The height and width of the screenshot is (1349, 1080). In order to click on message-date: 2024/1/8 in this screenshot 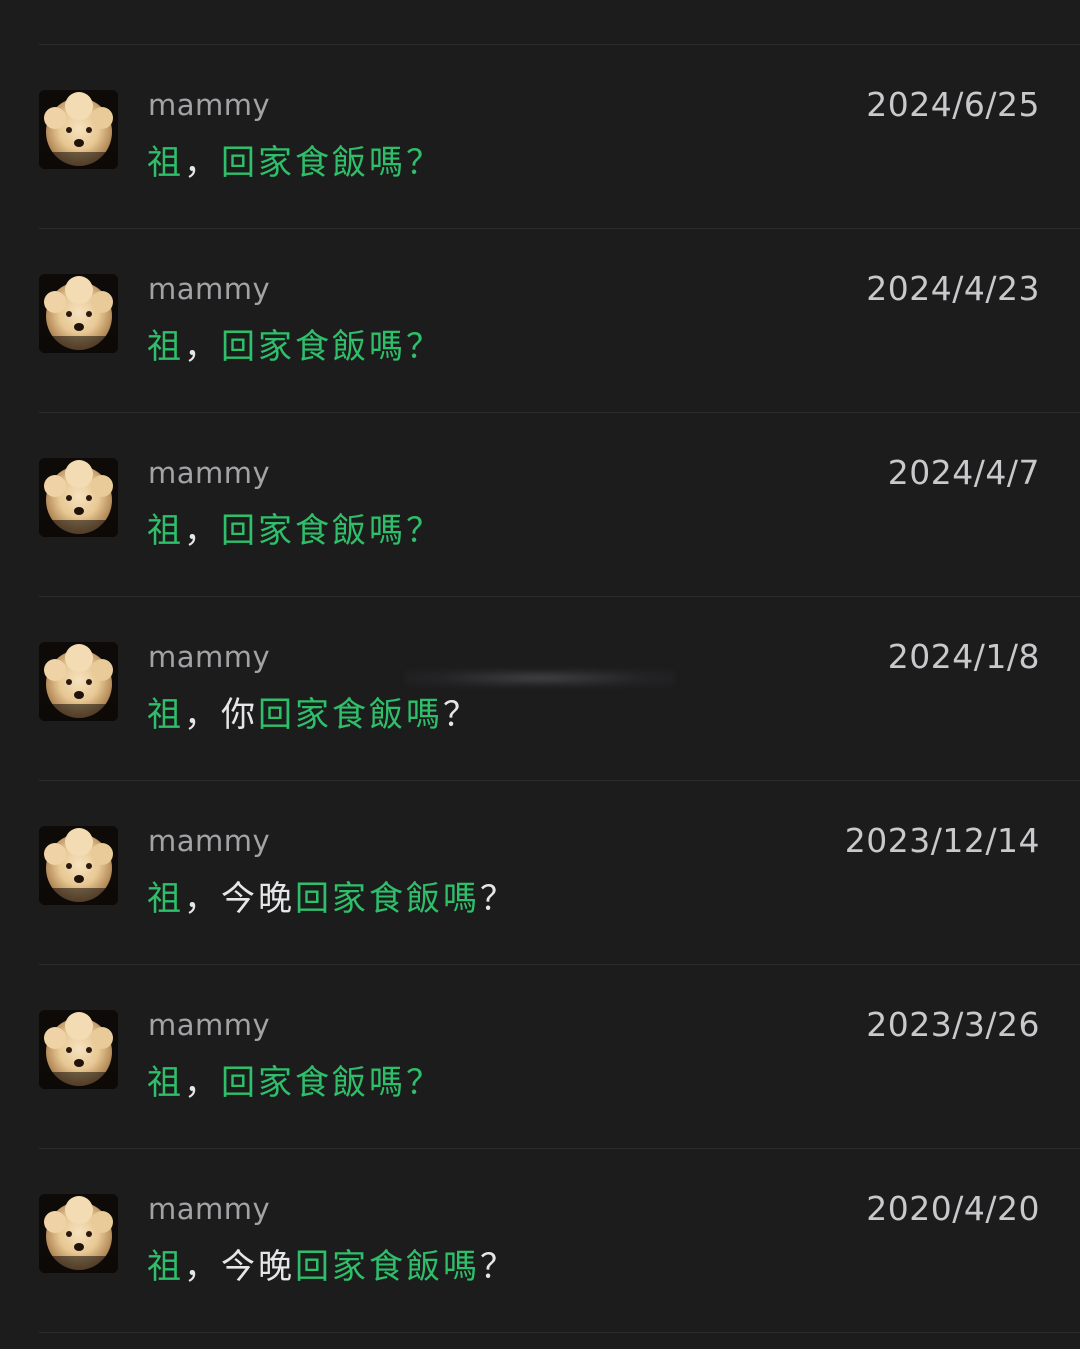, I will do `click(963, 656)`.